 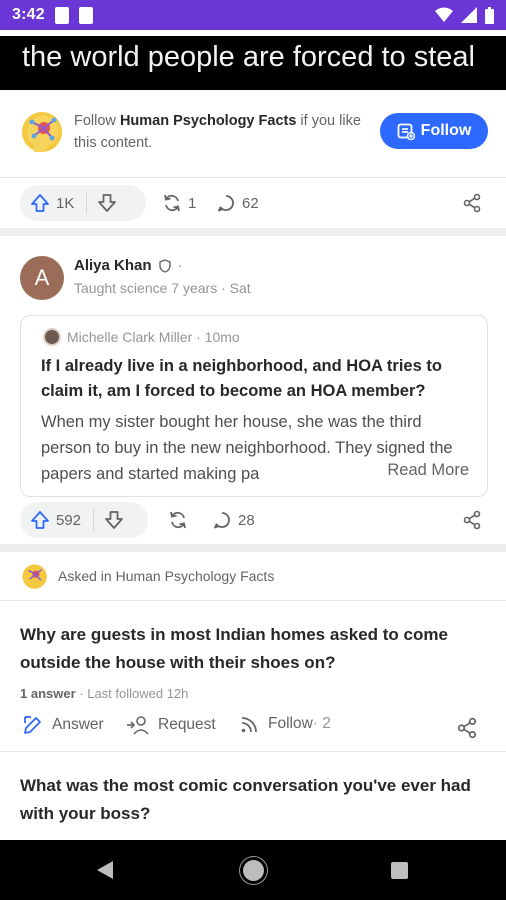 I want to click on battery-icon, so click(x=489, y=15).